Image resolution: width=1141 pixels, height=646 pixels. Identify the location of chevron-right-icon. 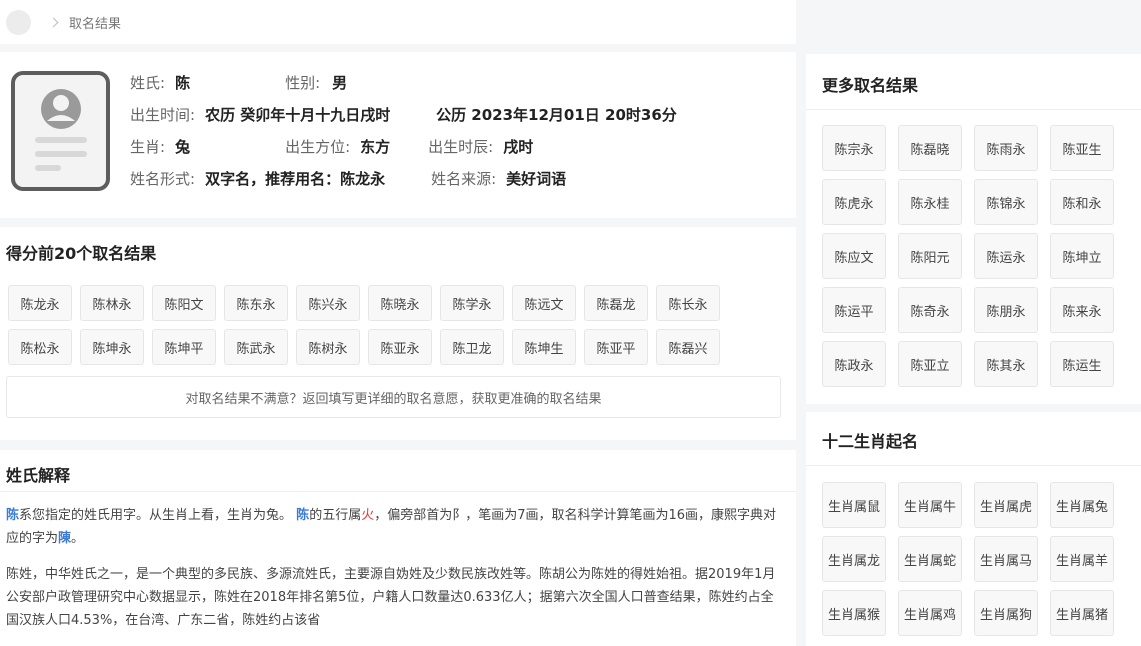
(53, 22).